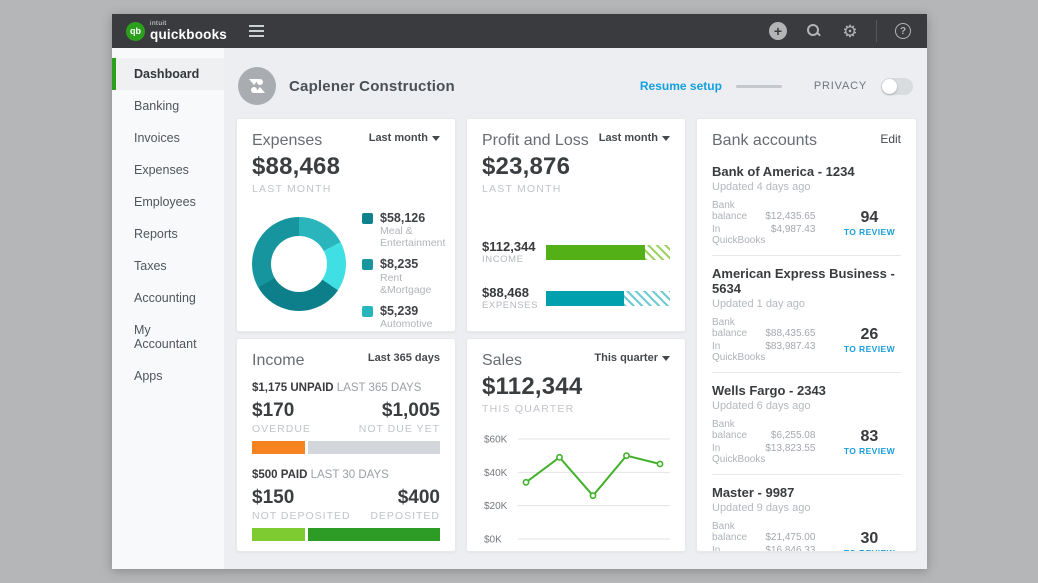 The width and height of the screenshot is (1038, 583). I want to click on svg-text: $40K, so click(496, 473).